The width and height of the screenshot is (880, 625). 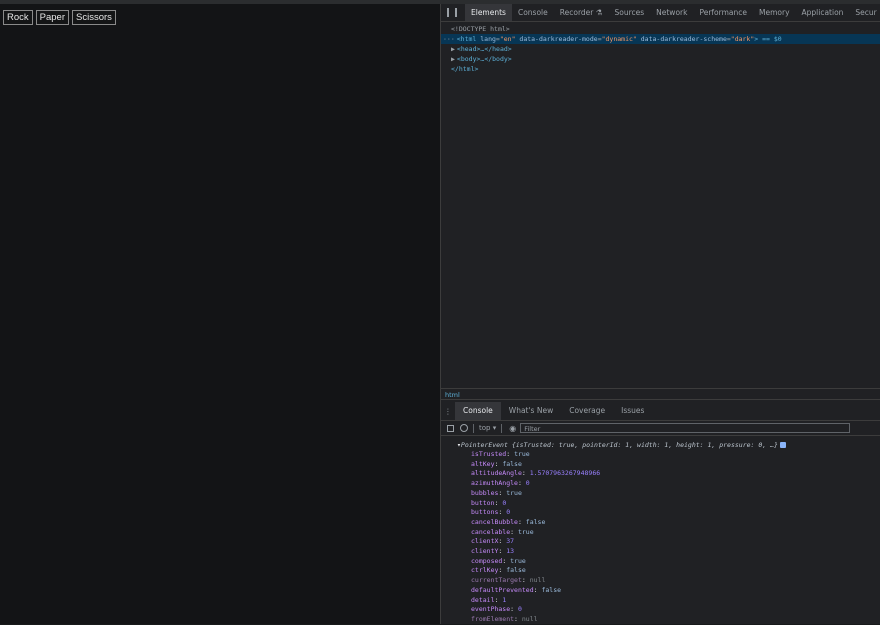 I want to click on log-prop-row: bubbles: true, so click(x=496, y=492).